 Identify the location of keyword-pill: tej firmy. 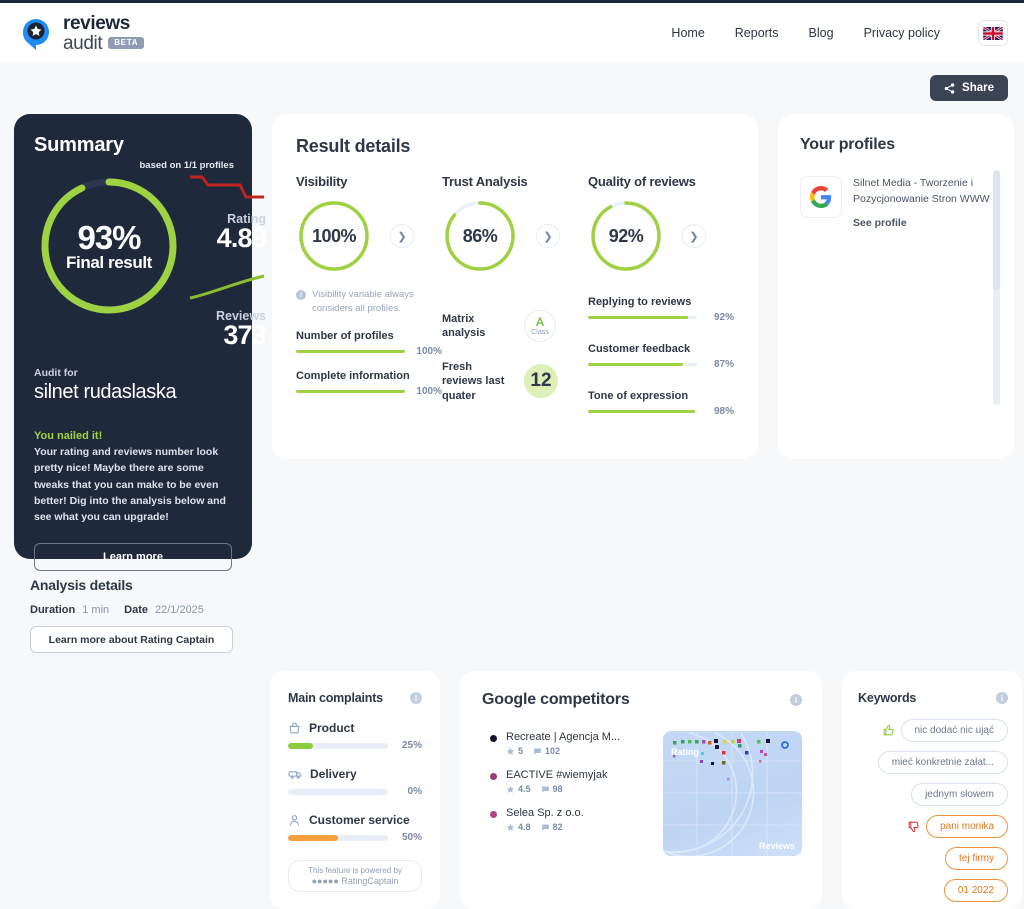
(976, 858).